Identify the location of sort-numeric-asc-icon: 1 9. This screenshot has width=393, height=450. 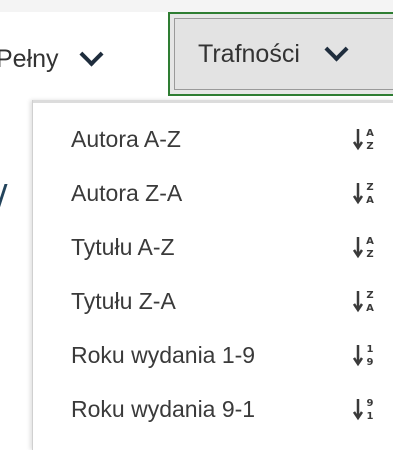
(363, 356).